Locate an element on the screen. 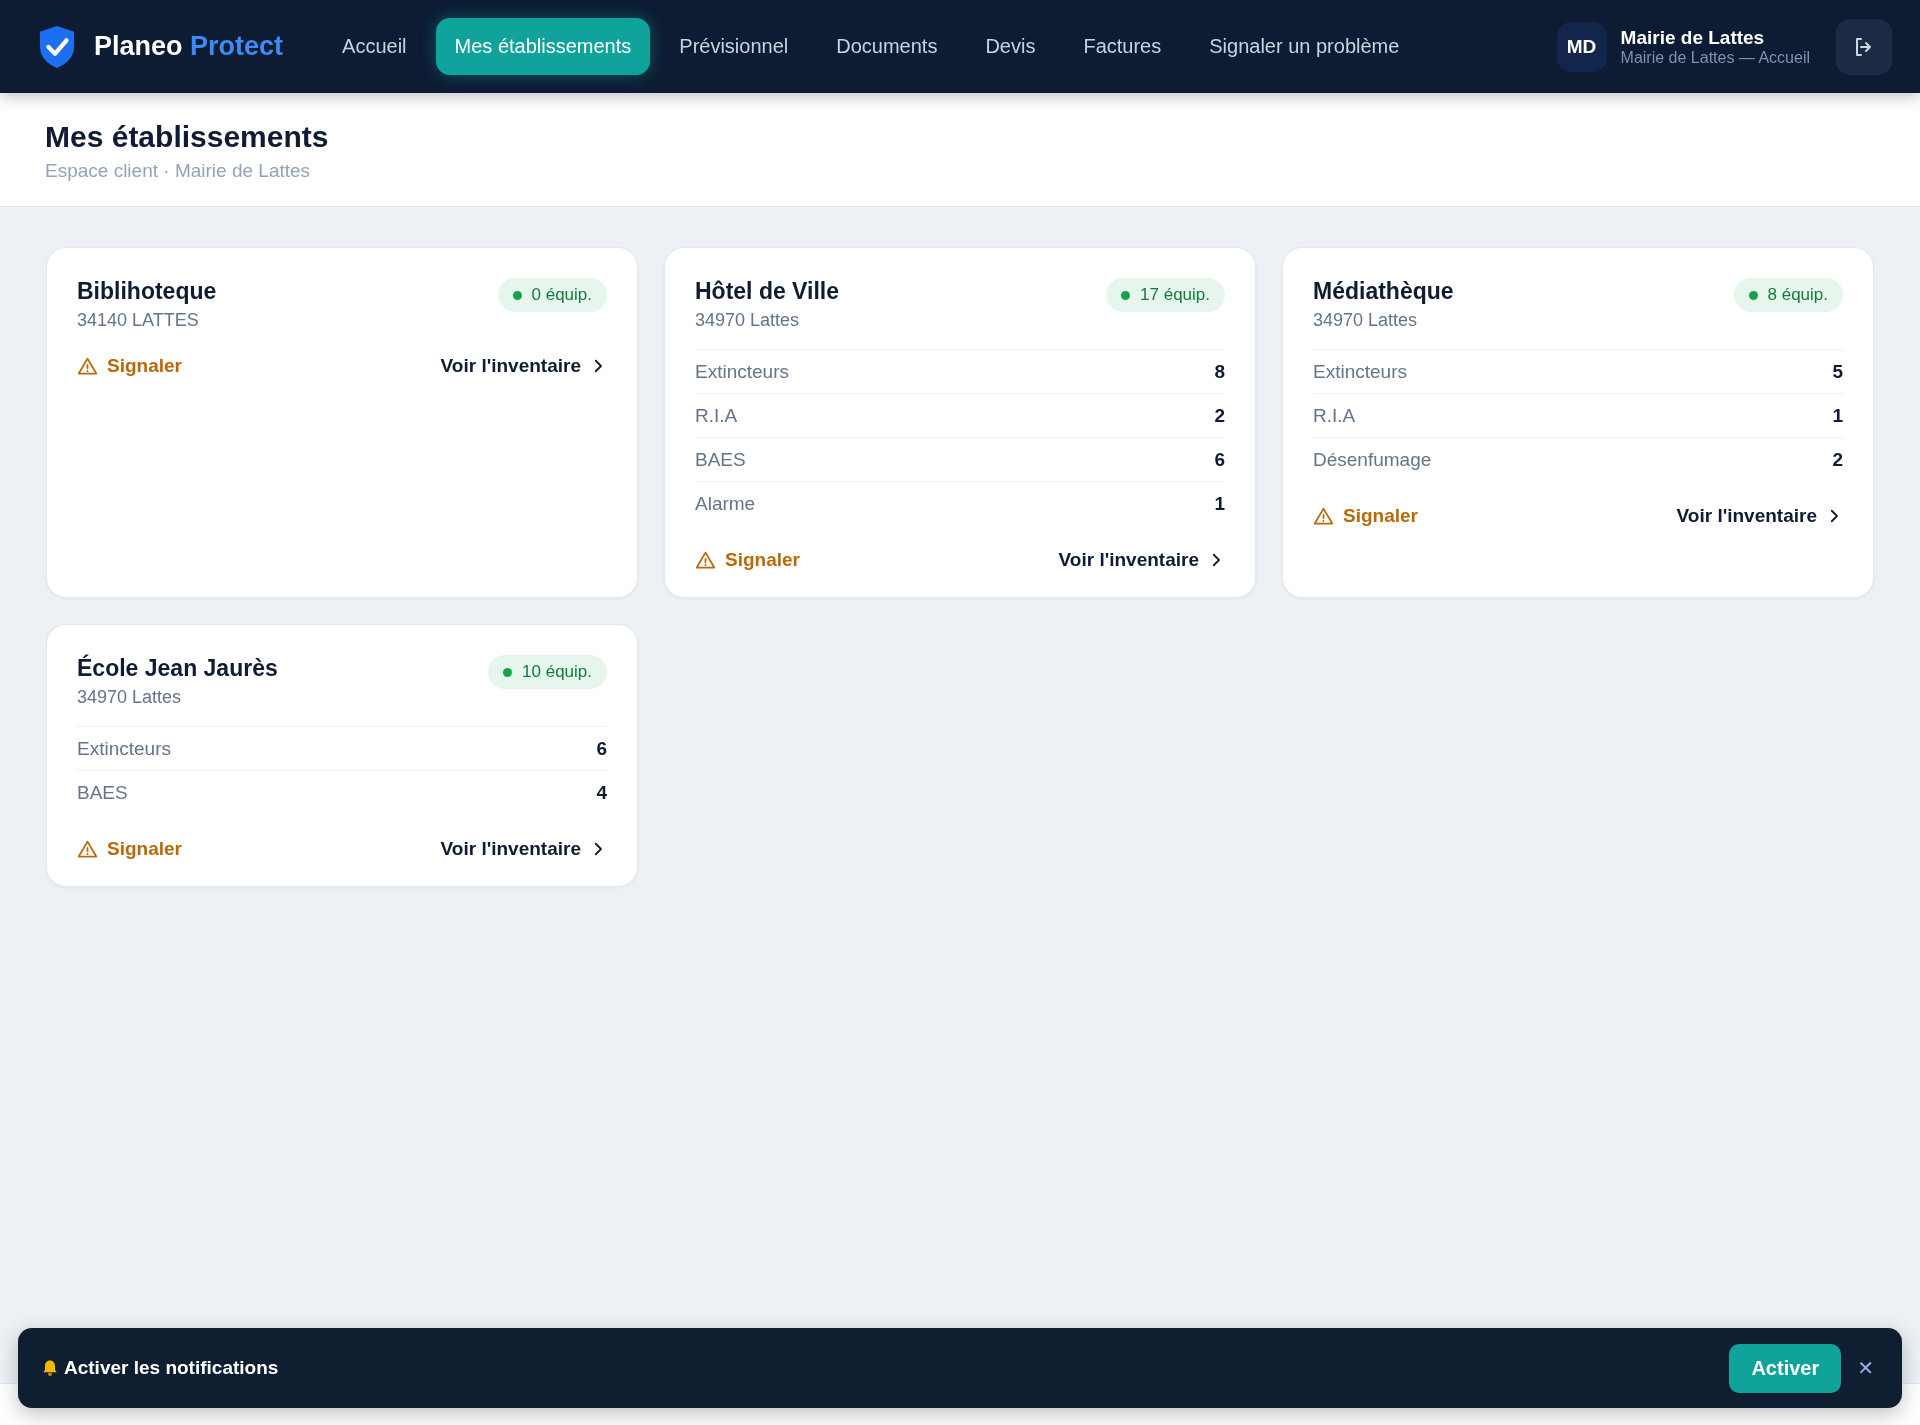  user-avatar: MD is located at coordinates (1581, 46).